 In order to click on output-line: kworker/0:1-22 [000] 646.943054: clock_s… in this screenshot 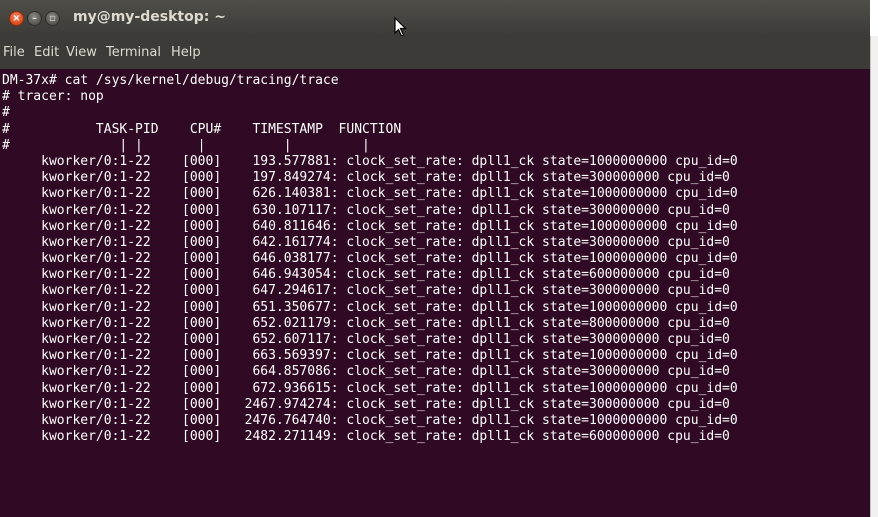, I will do `click(366, 275)`.